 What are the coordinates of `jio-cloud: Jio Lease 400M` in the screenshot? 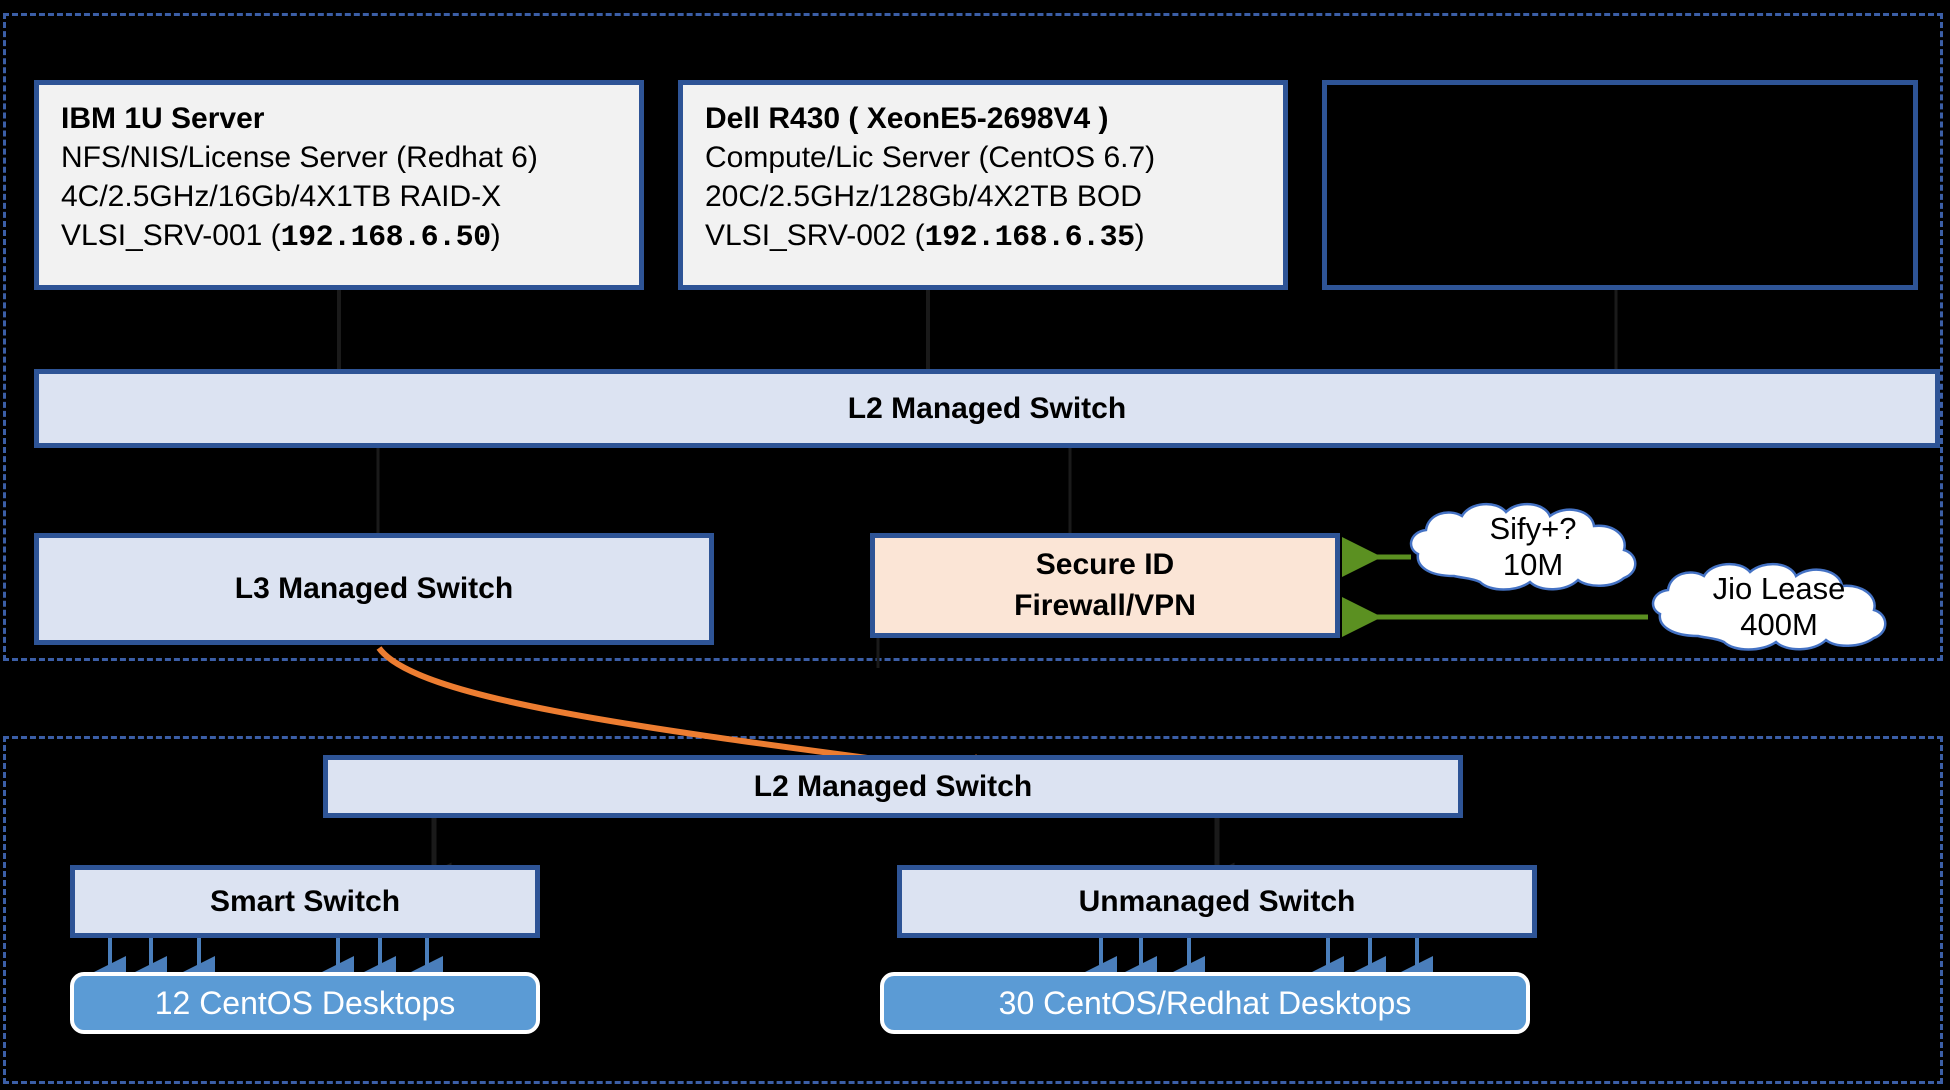 It's located at (1779, 607).